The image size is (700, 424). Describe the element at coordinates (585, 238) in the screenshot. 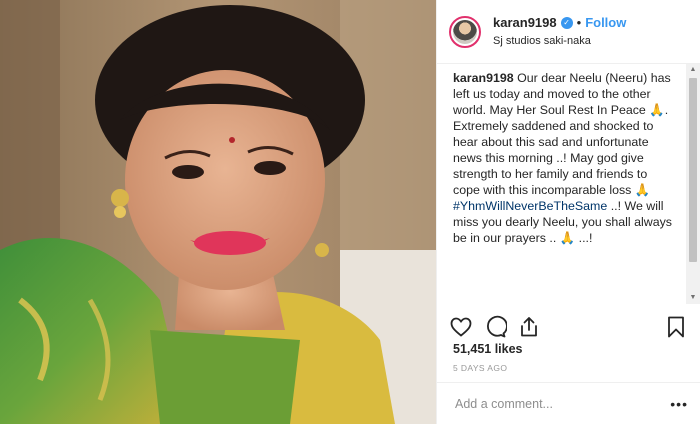

I see `caption-text: ...!` at that location.